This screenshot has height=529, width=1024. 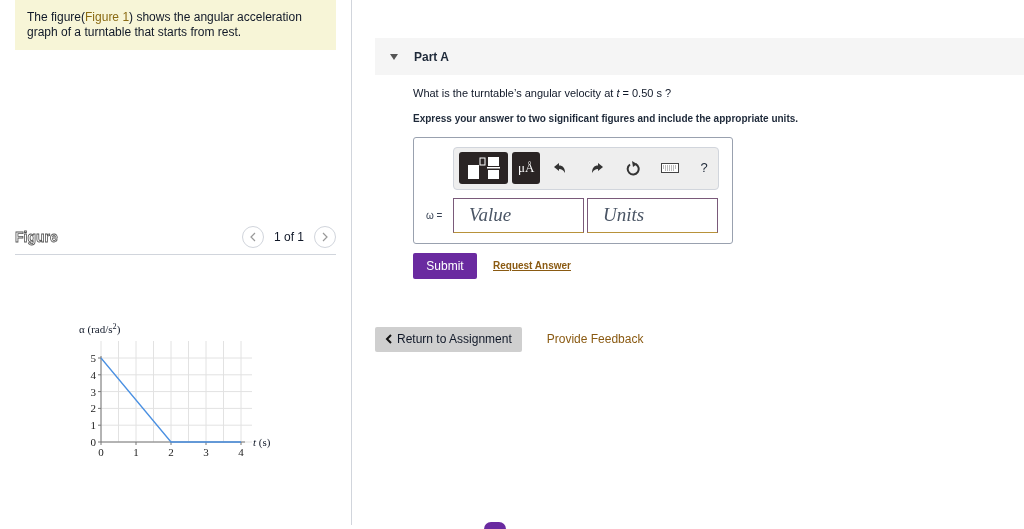 What do you see at coordinates (596, 168) in the screenshot?
I see `redo-icon` at bounding box center [596, 168].